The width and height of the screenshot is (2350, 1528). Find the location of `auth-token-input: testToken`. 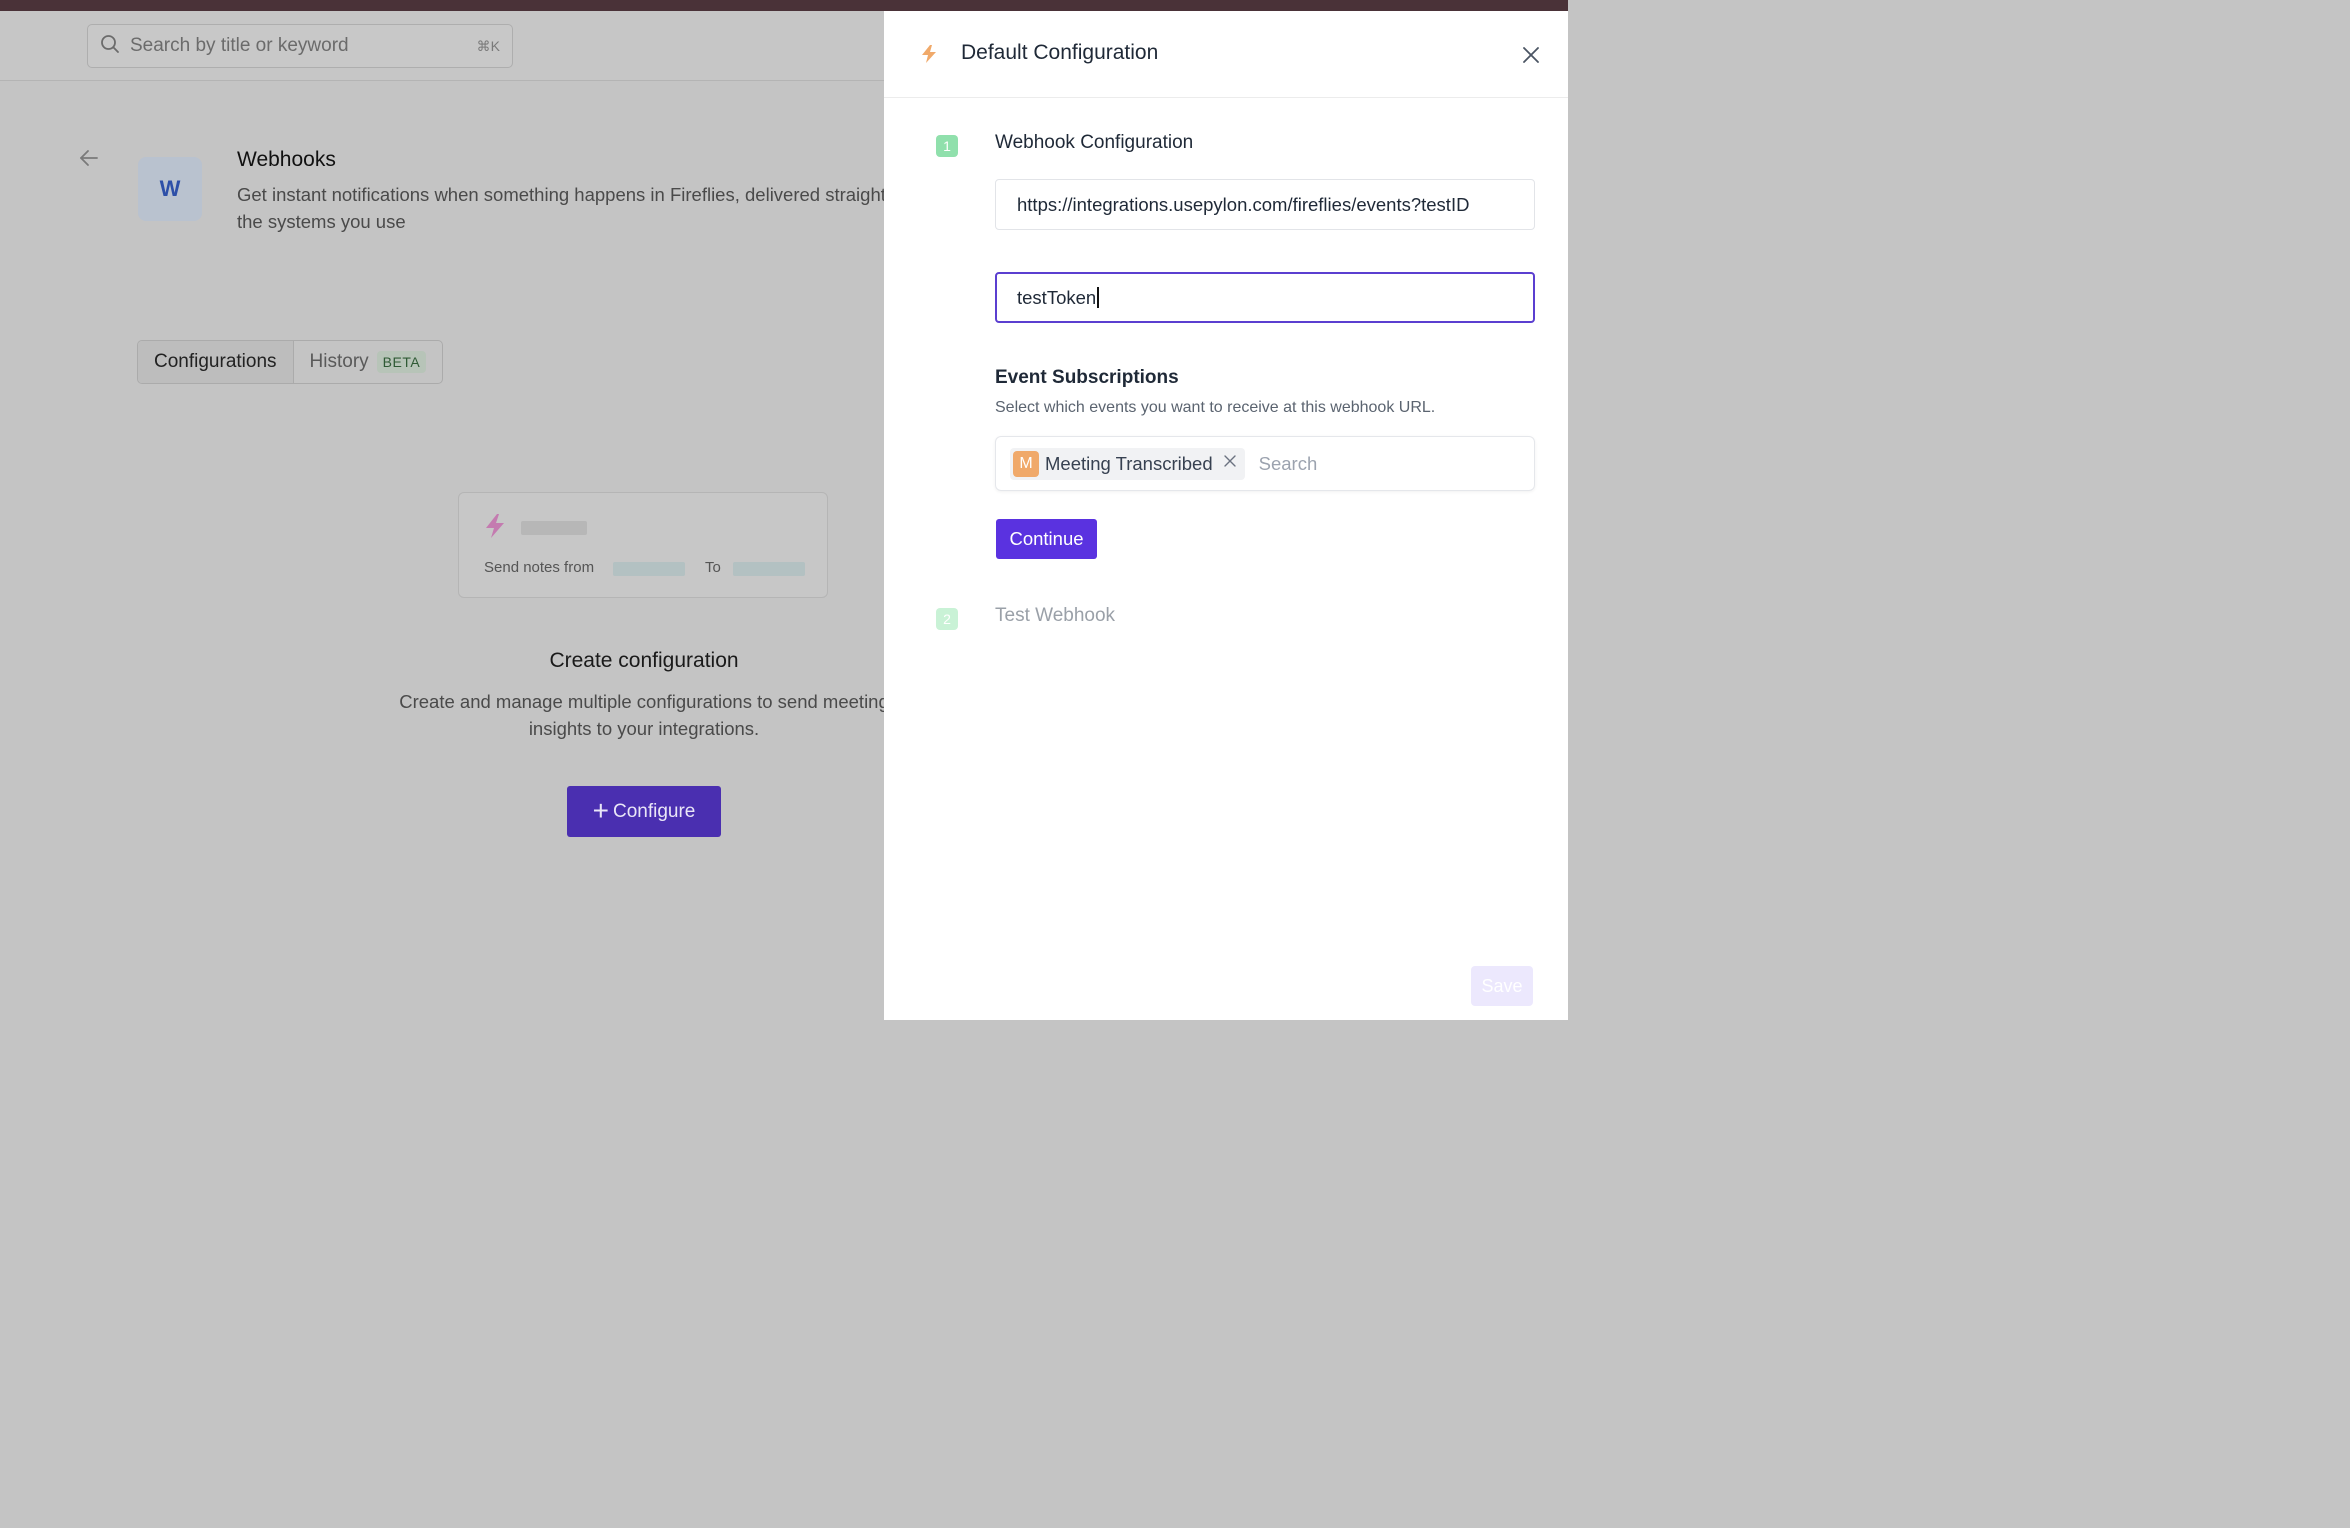

auth-token-input: testToken is located at coordinates (1265, 297).